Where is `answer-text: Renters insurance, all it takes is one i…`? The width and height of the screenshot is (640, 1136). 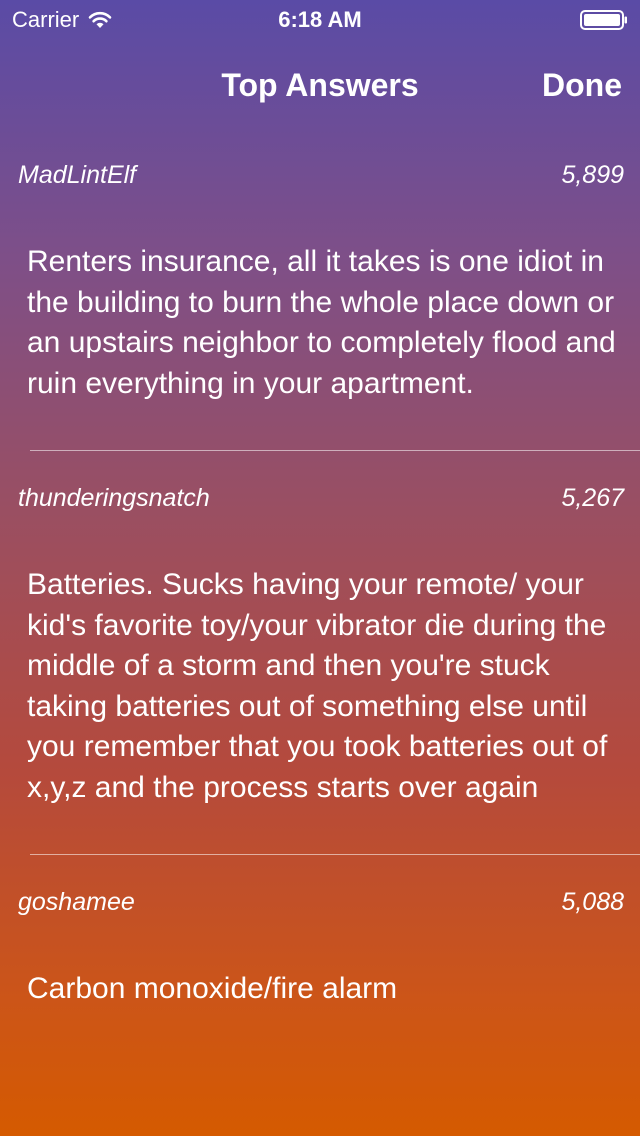
answer-text: Renters insurance, all it takes is one i… is located at coordinates (321, 322).